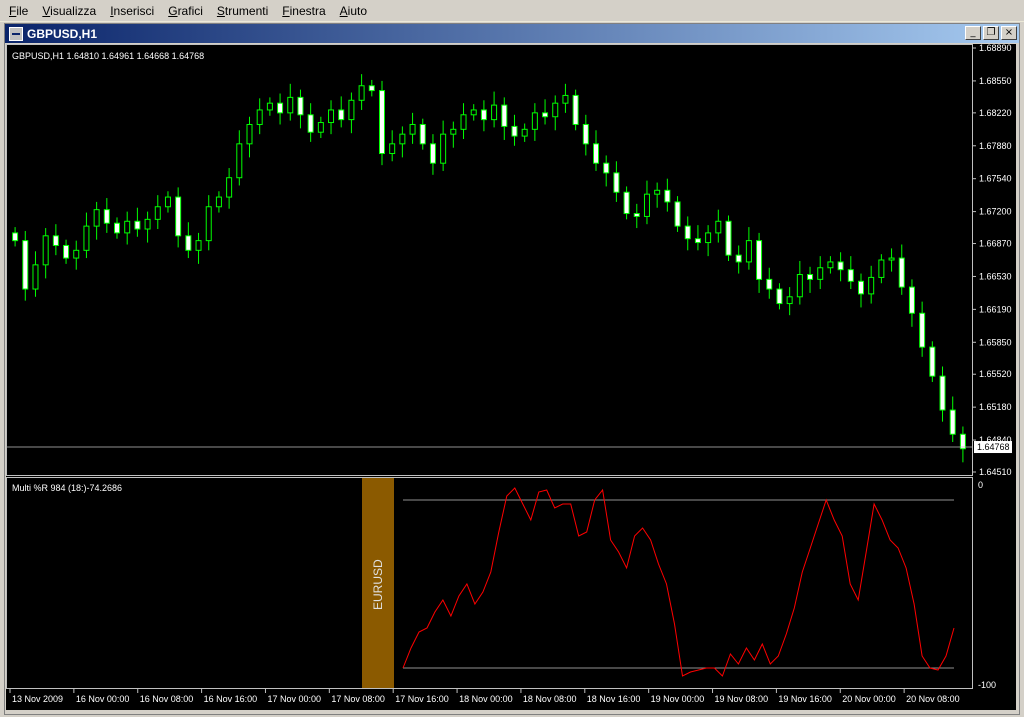 The width and height of the screenshot is (1024, 717). What do you see at coordinates (973, 33) in the screenshot?
I see `minimize-button: _` at bounding box center [973, 33].